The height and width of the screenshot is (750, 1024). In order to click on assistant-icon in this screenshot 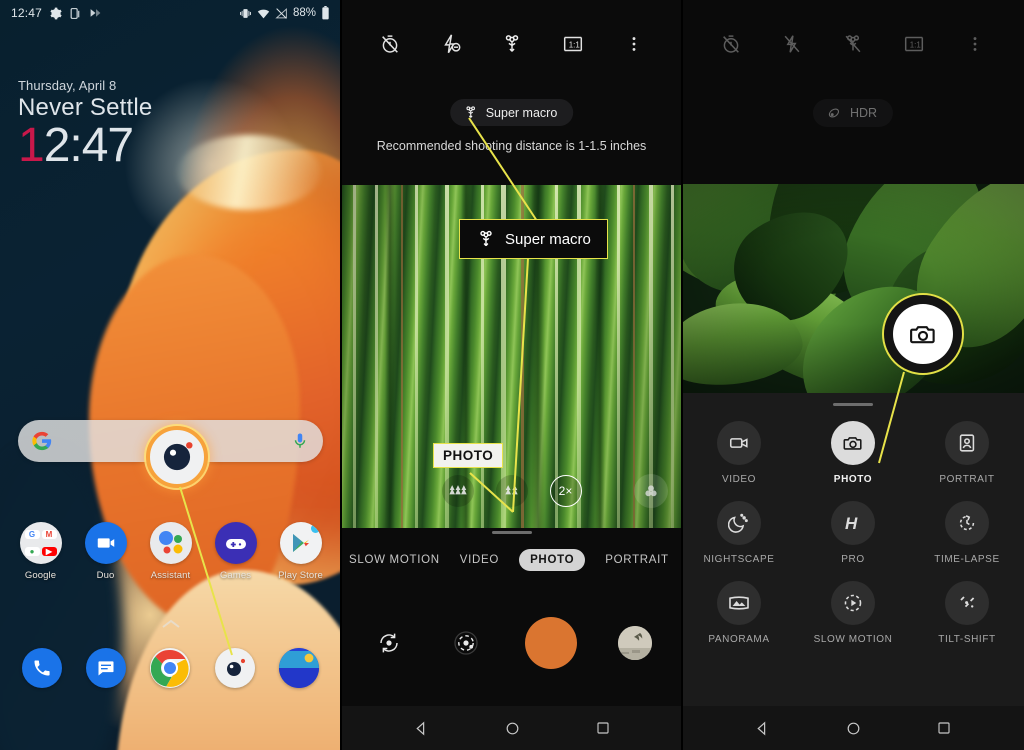, I will do `click(170, 543)`.